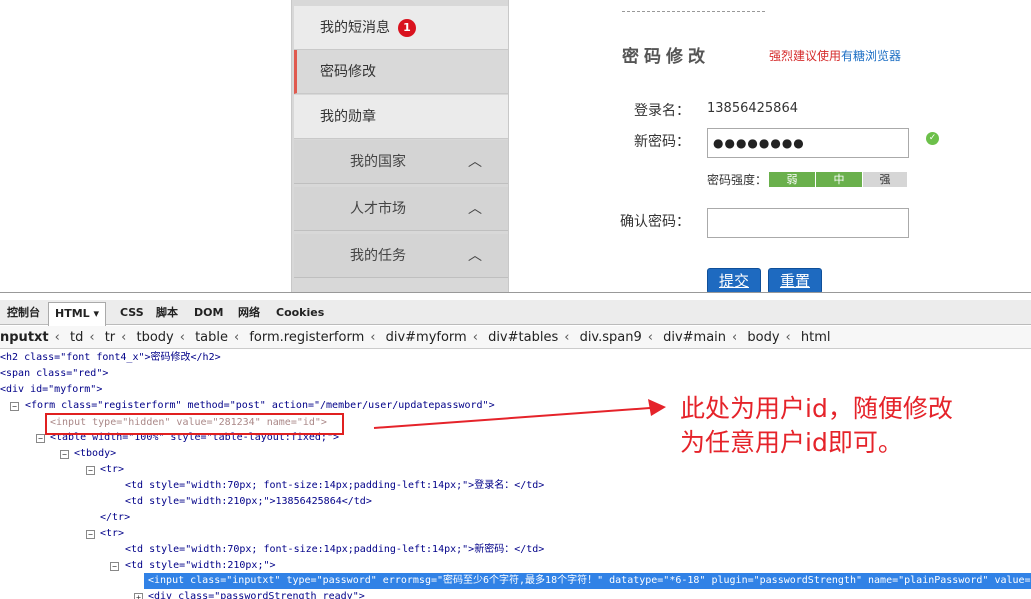 This screenshot has width=1031, height=599. I want to click on divider, so click(693, 11).